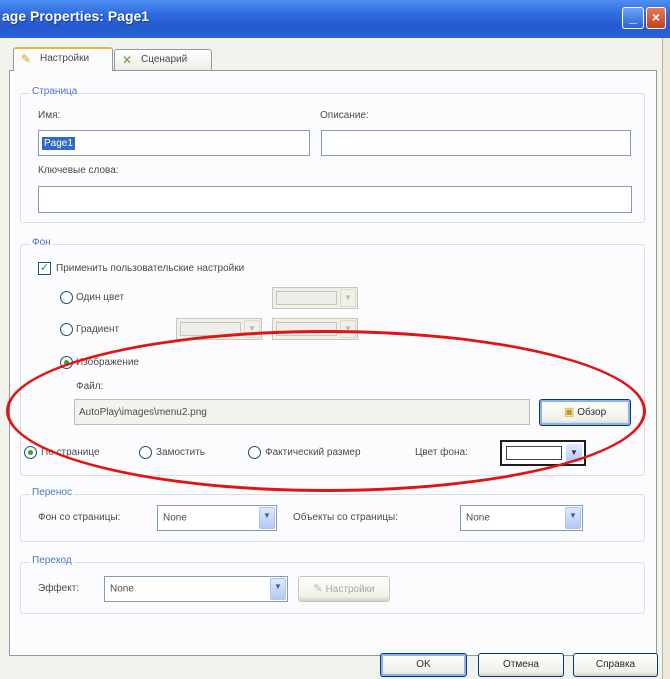  I want to click on name-input: Page1, so click(174, 143).